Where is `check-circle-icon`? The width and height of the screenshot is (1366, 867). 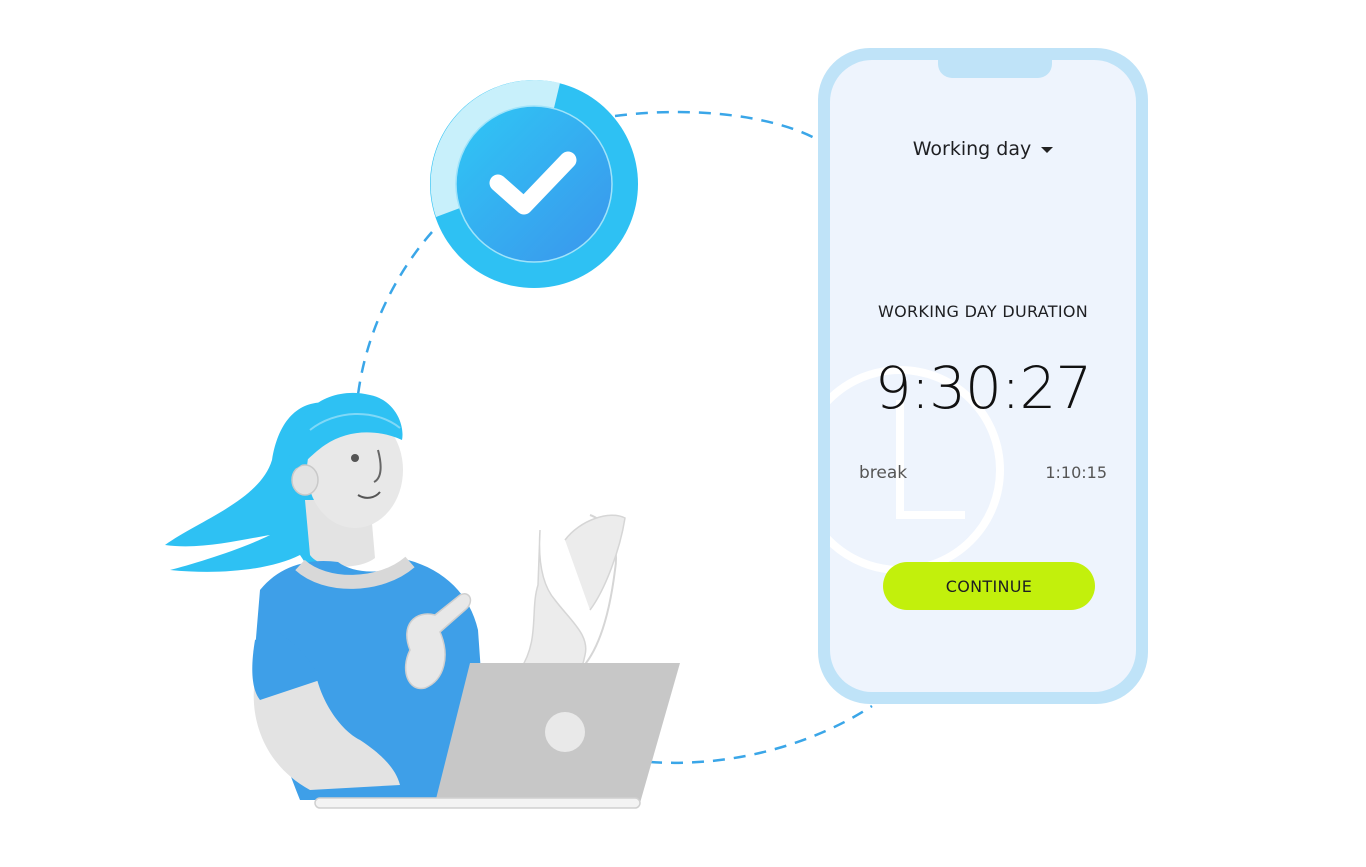 check-circle-icon is located at coordinates (534, 184).